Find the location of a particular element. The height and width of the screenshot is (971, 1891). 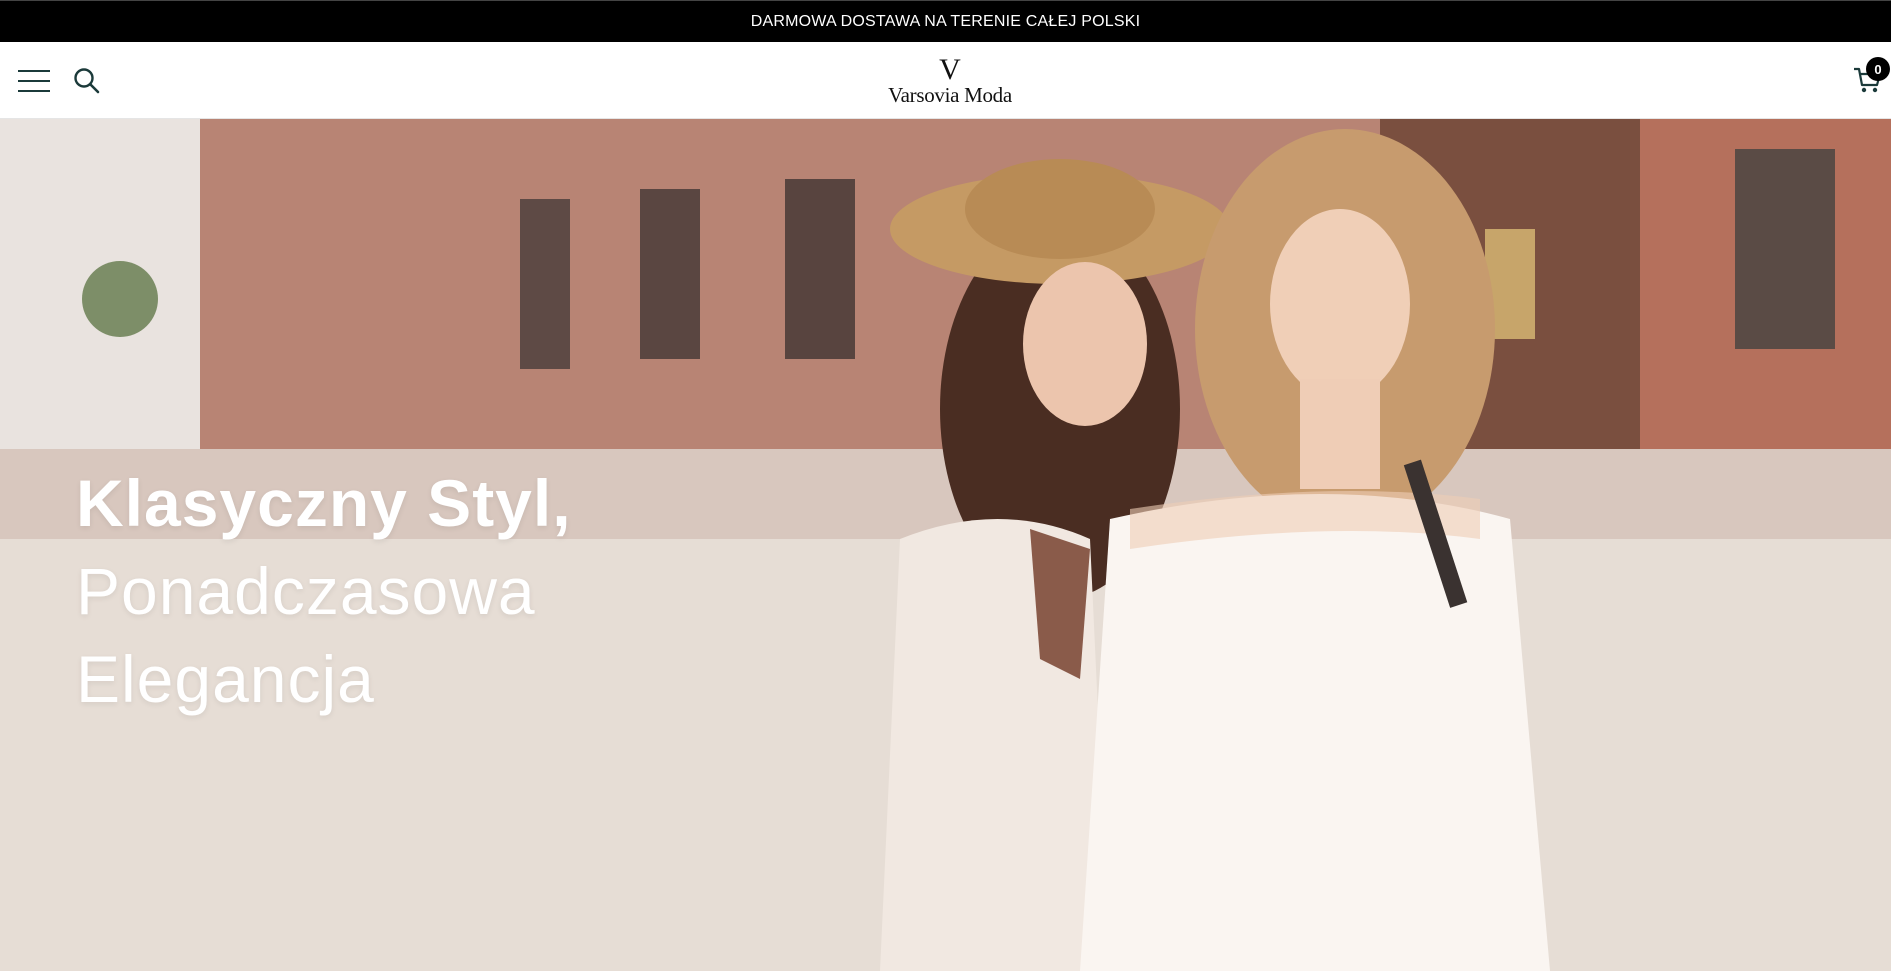

cart-count-badge: 0 is located at coordinates (1878, 69).